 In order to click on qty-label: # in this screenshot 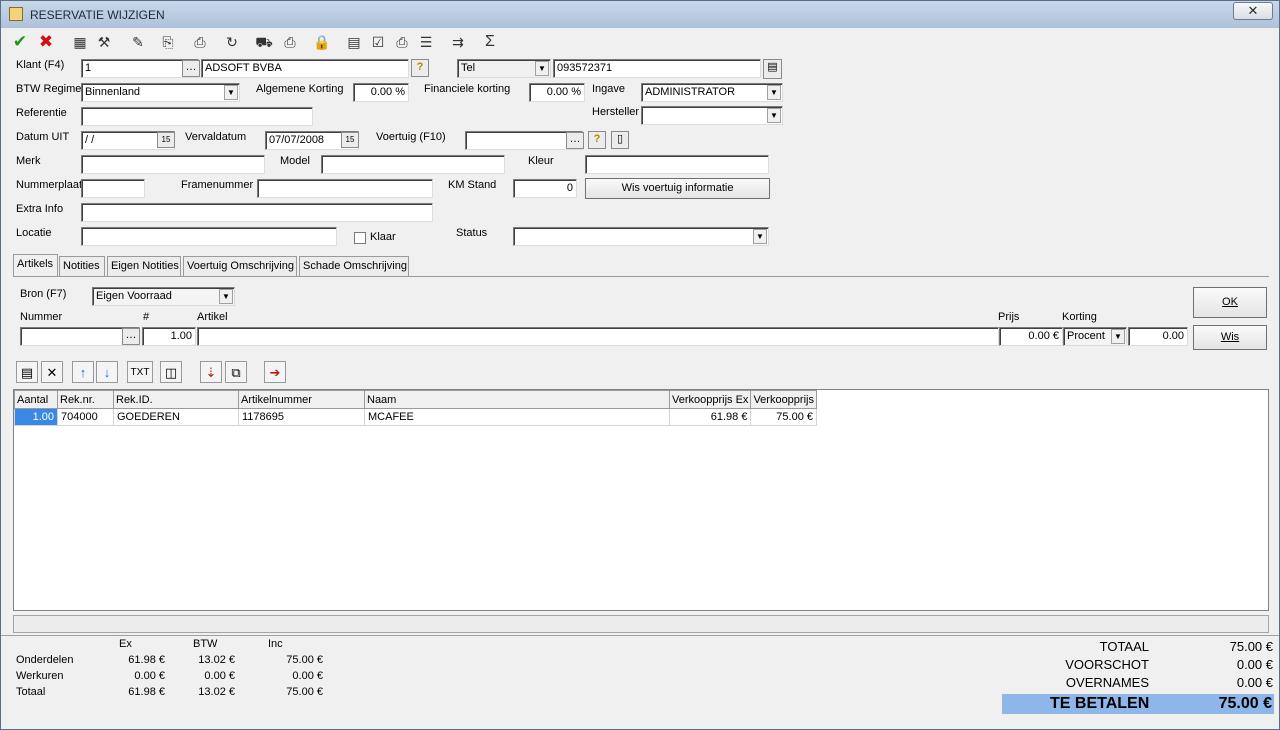, I will do `click(146, 317)`.